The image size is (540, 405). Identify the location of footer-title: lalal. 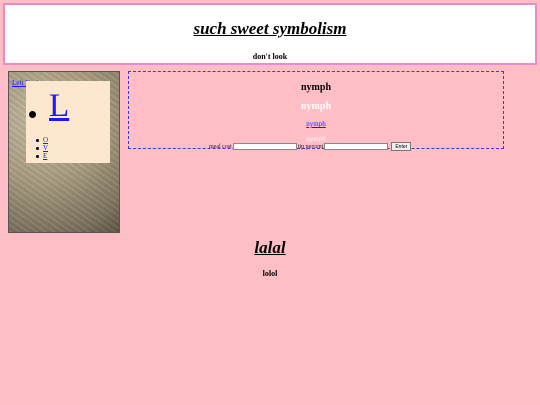
(270, 247).